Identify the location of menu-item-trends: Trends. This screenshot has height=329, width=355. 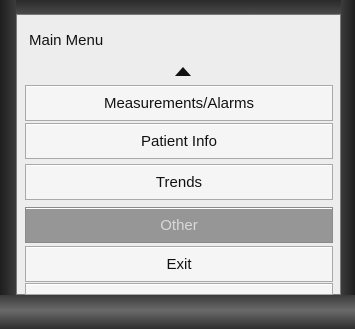
(179, 182).